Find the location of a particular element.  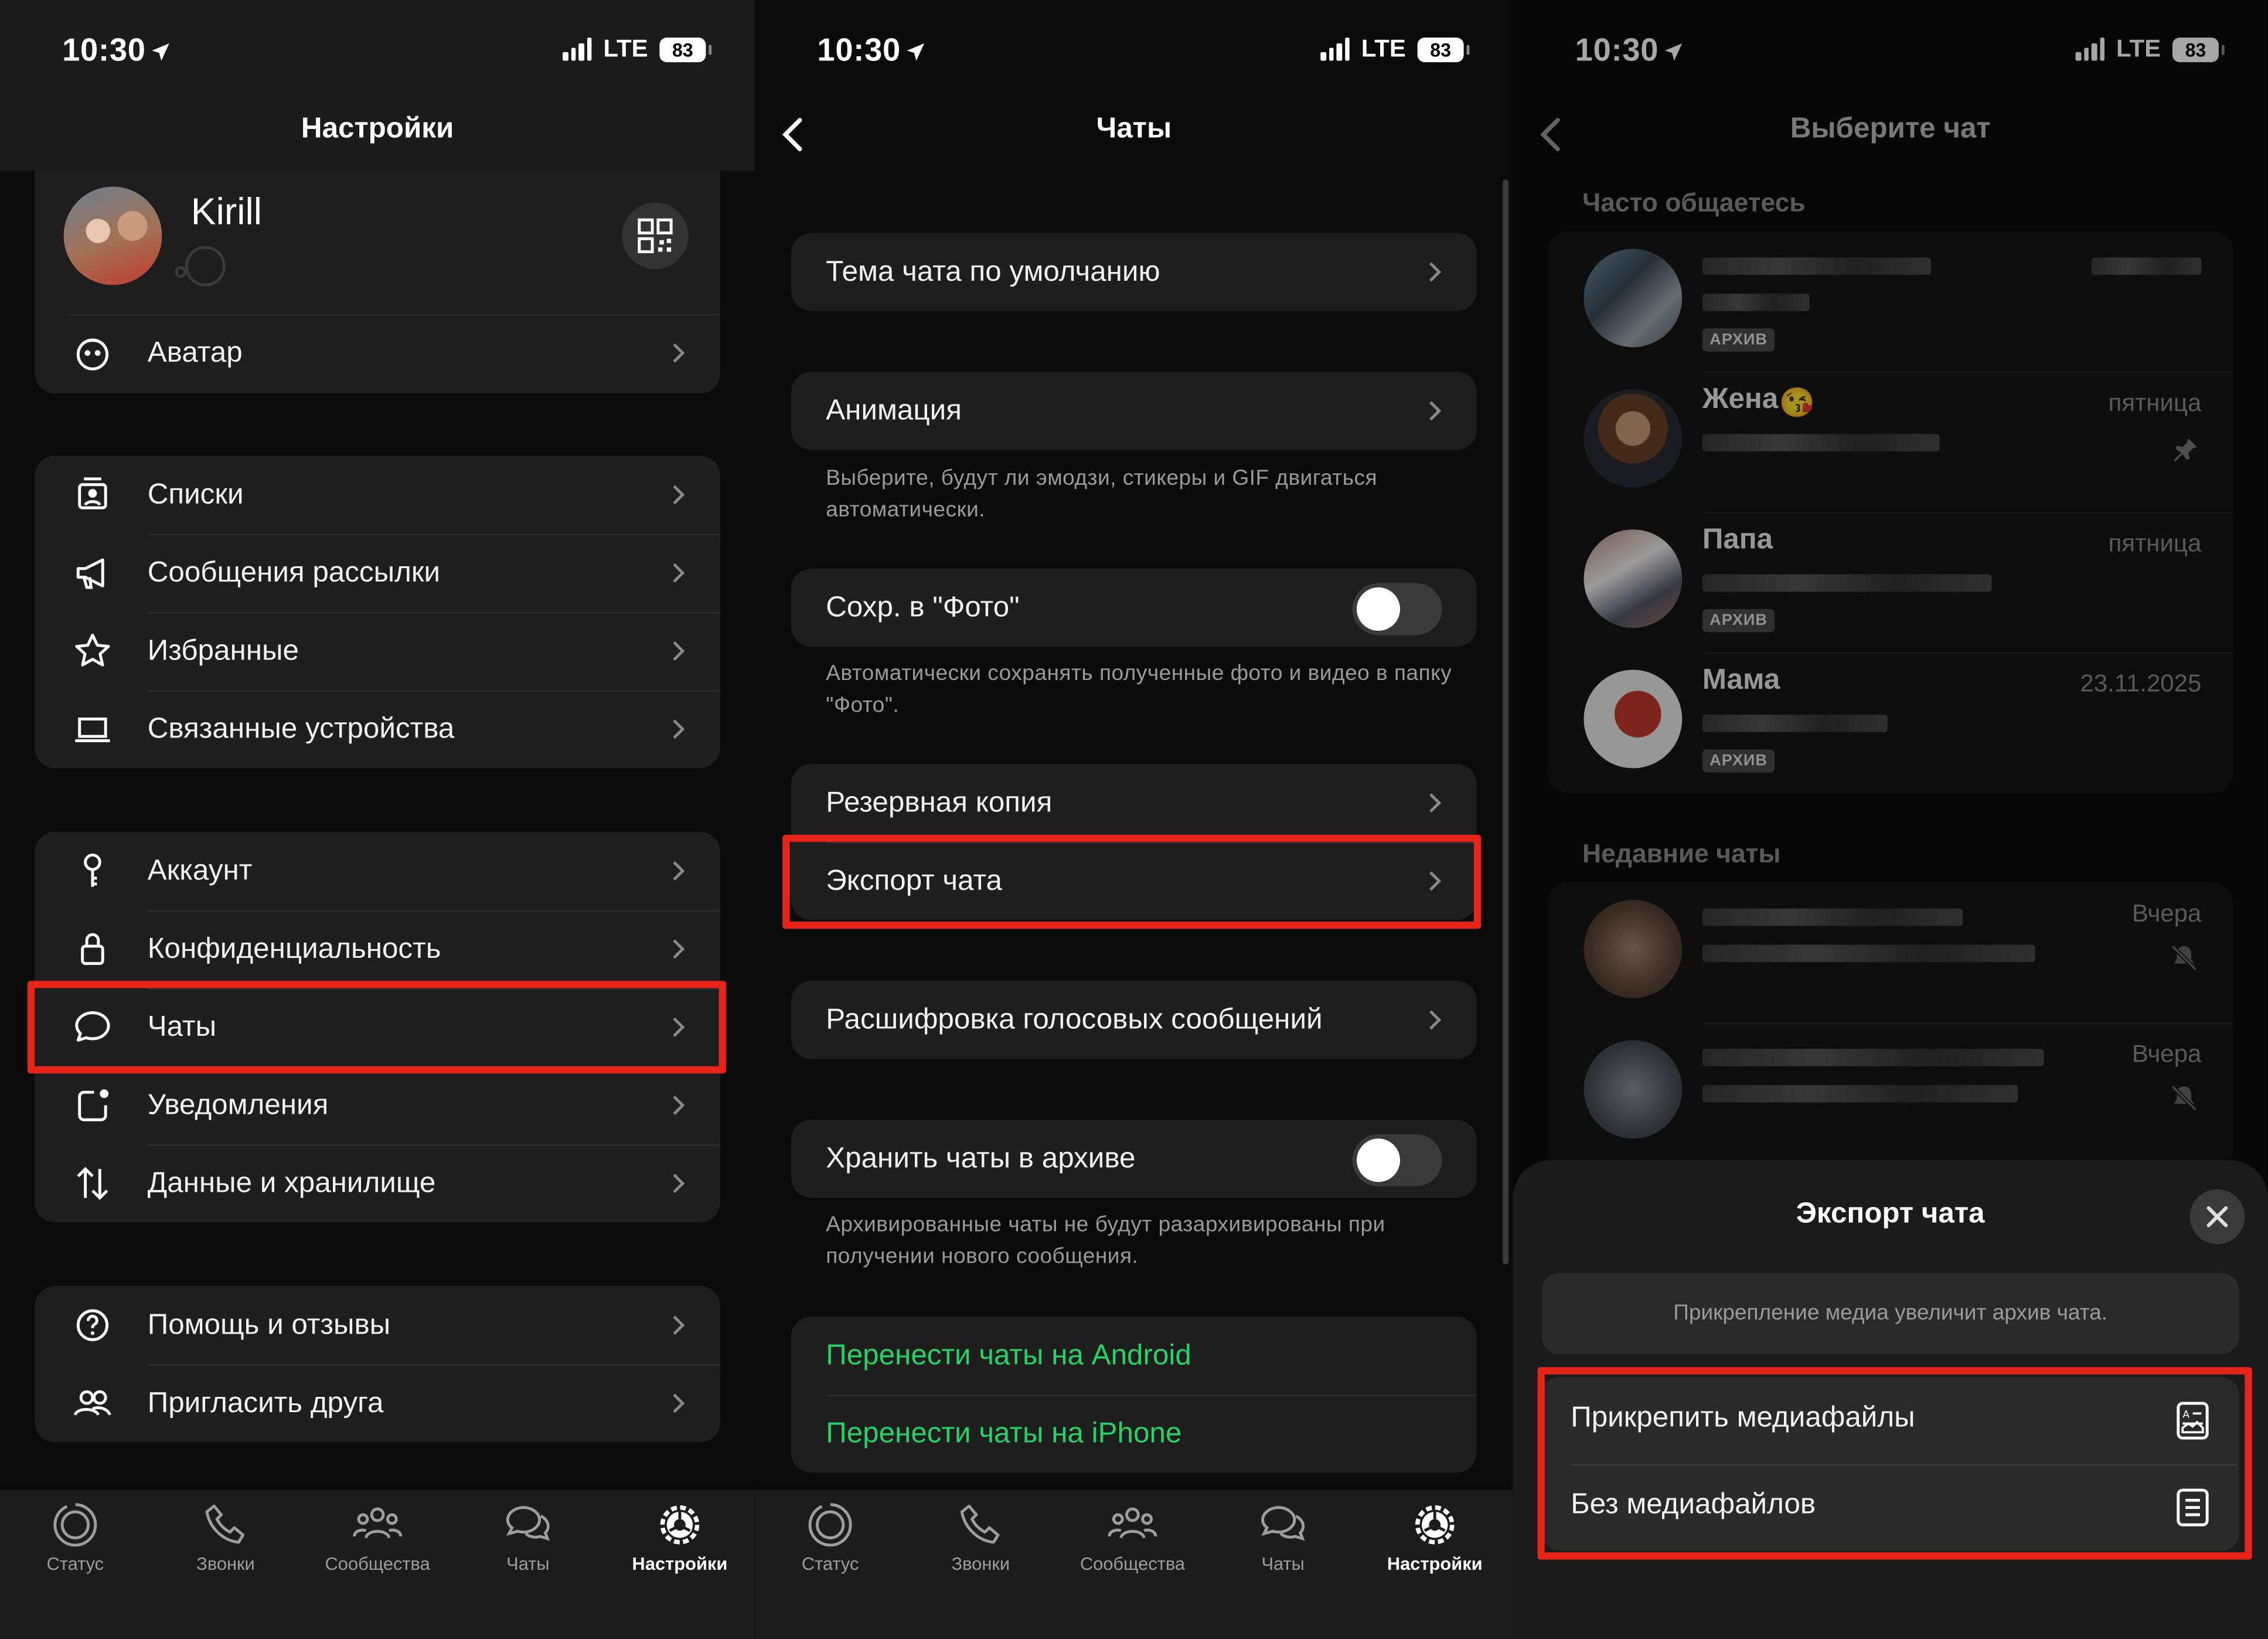

settings-item-broadcast: Сообщения рассылки is located at coordinates (378, 572).